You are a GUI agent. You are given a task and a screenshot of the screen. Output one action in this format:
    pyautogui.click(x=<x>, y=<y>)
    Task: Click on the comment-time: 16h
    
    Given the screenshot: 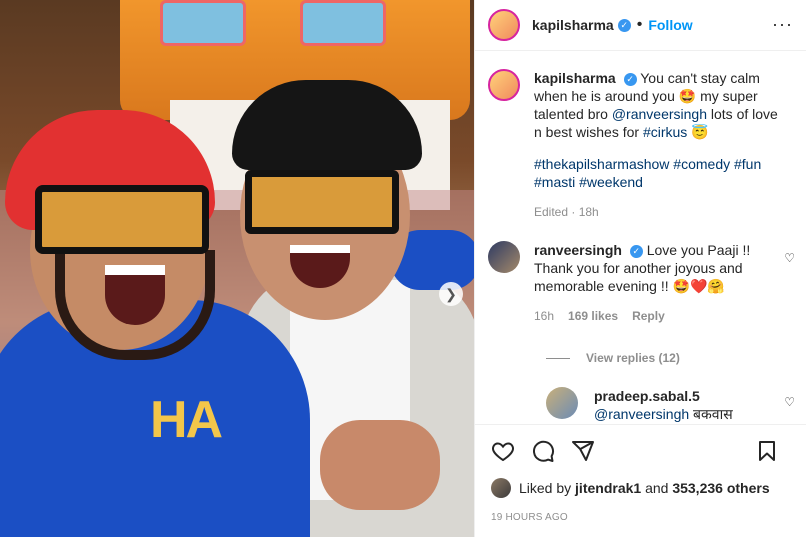 What is the action you would take?
    pyautogui.click(x=544, y=316)
    